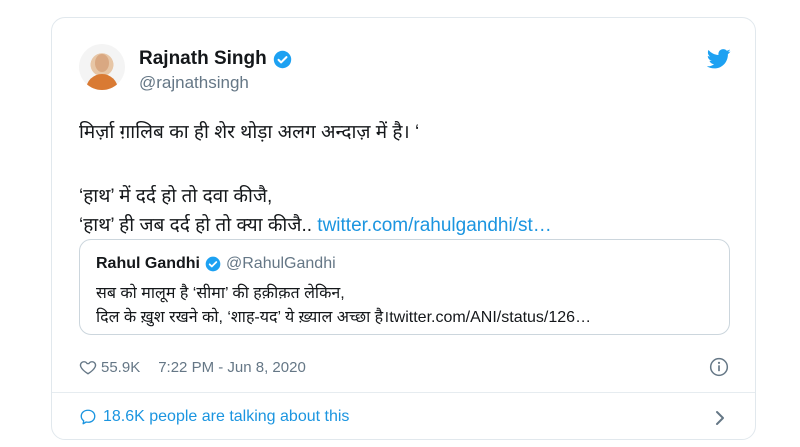 Image resolution: width=800 pixels, height=447 pixels. I want to click on author-name-row: Rajnath Singh, so click(215, 59).